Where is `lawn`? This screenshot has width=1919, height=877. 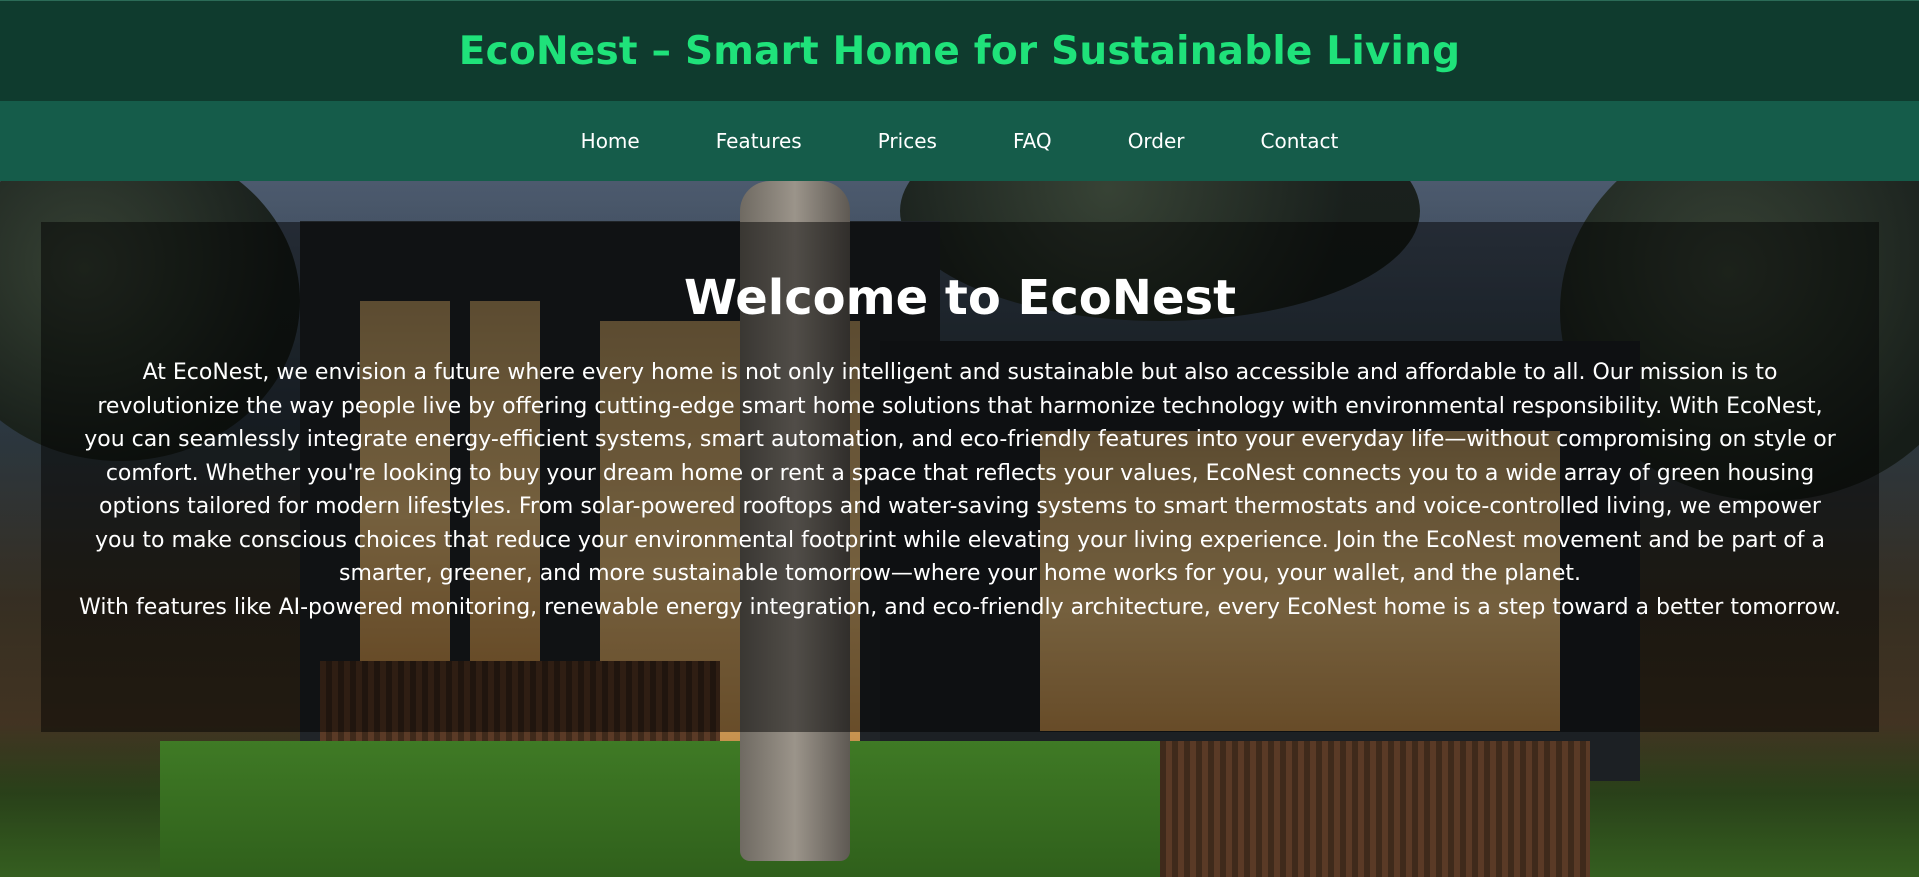 lawn is located at coordinates (660, 809).